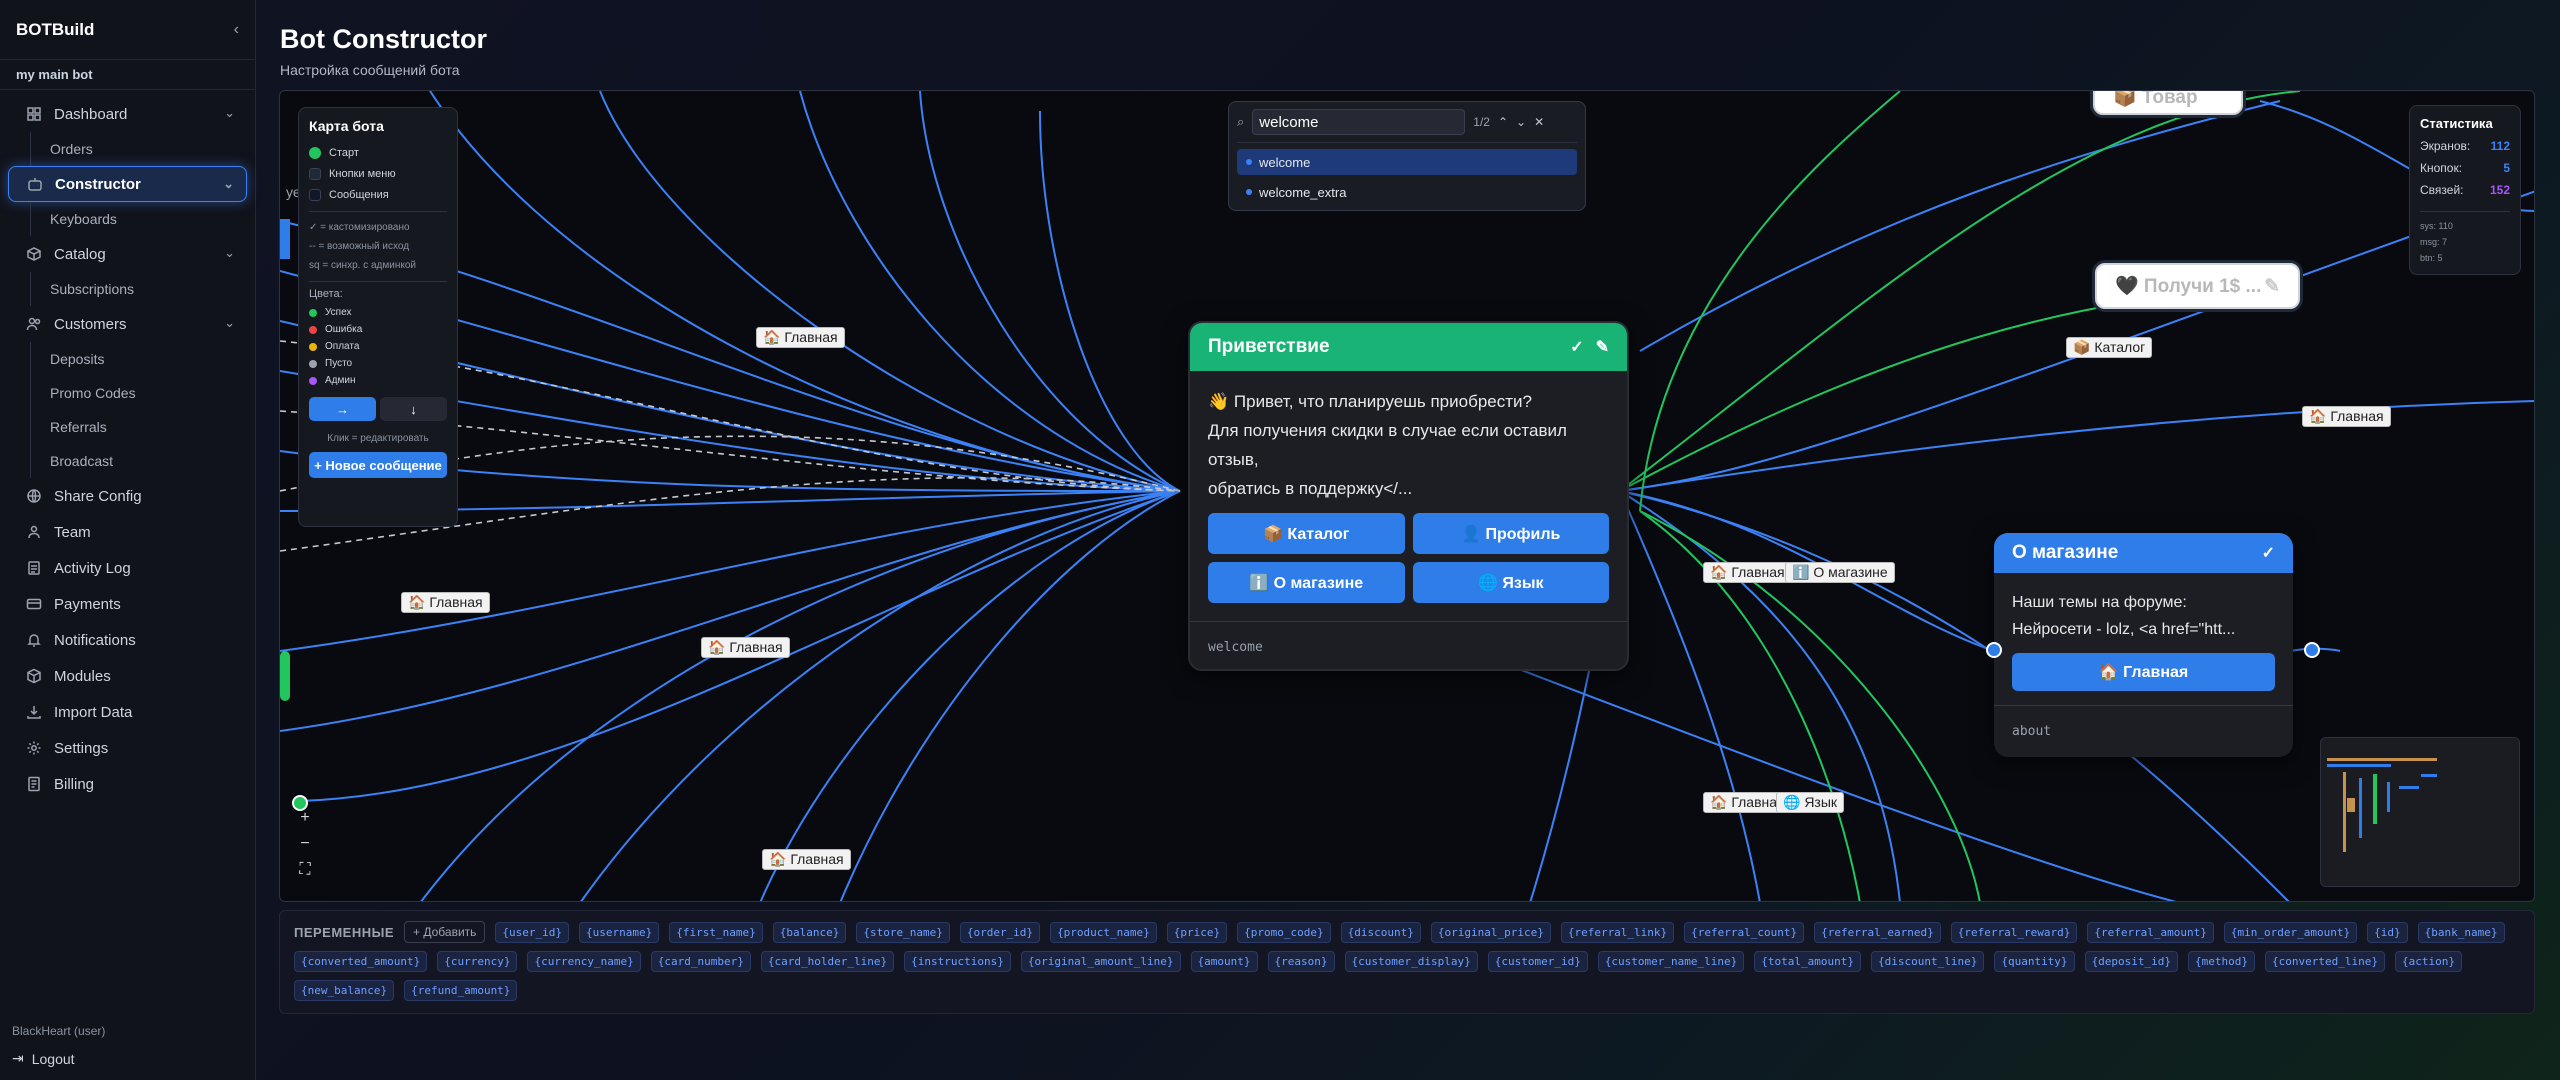 The width and height of the screenshot is (2560, 1080). I want to click on start-node-edge, so click(285, 676).